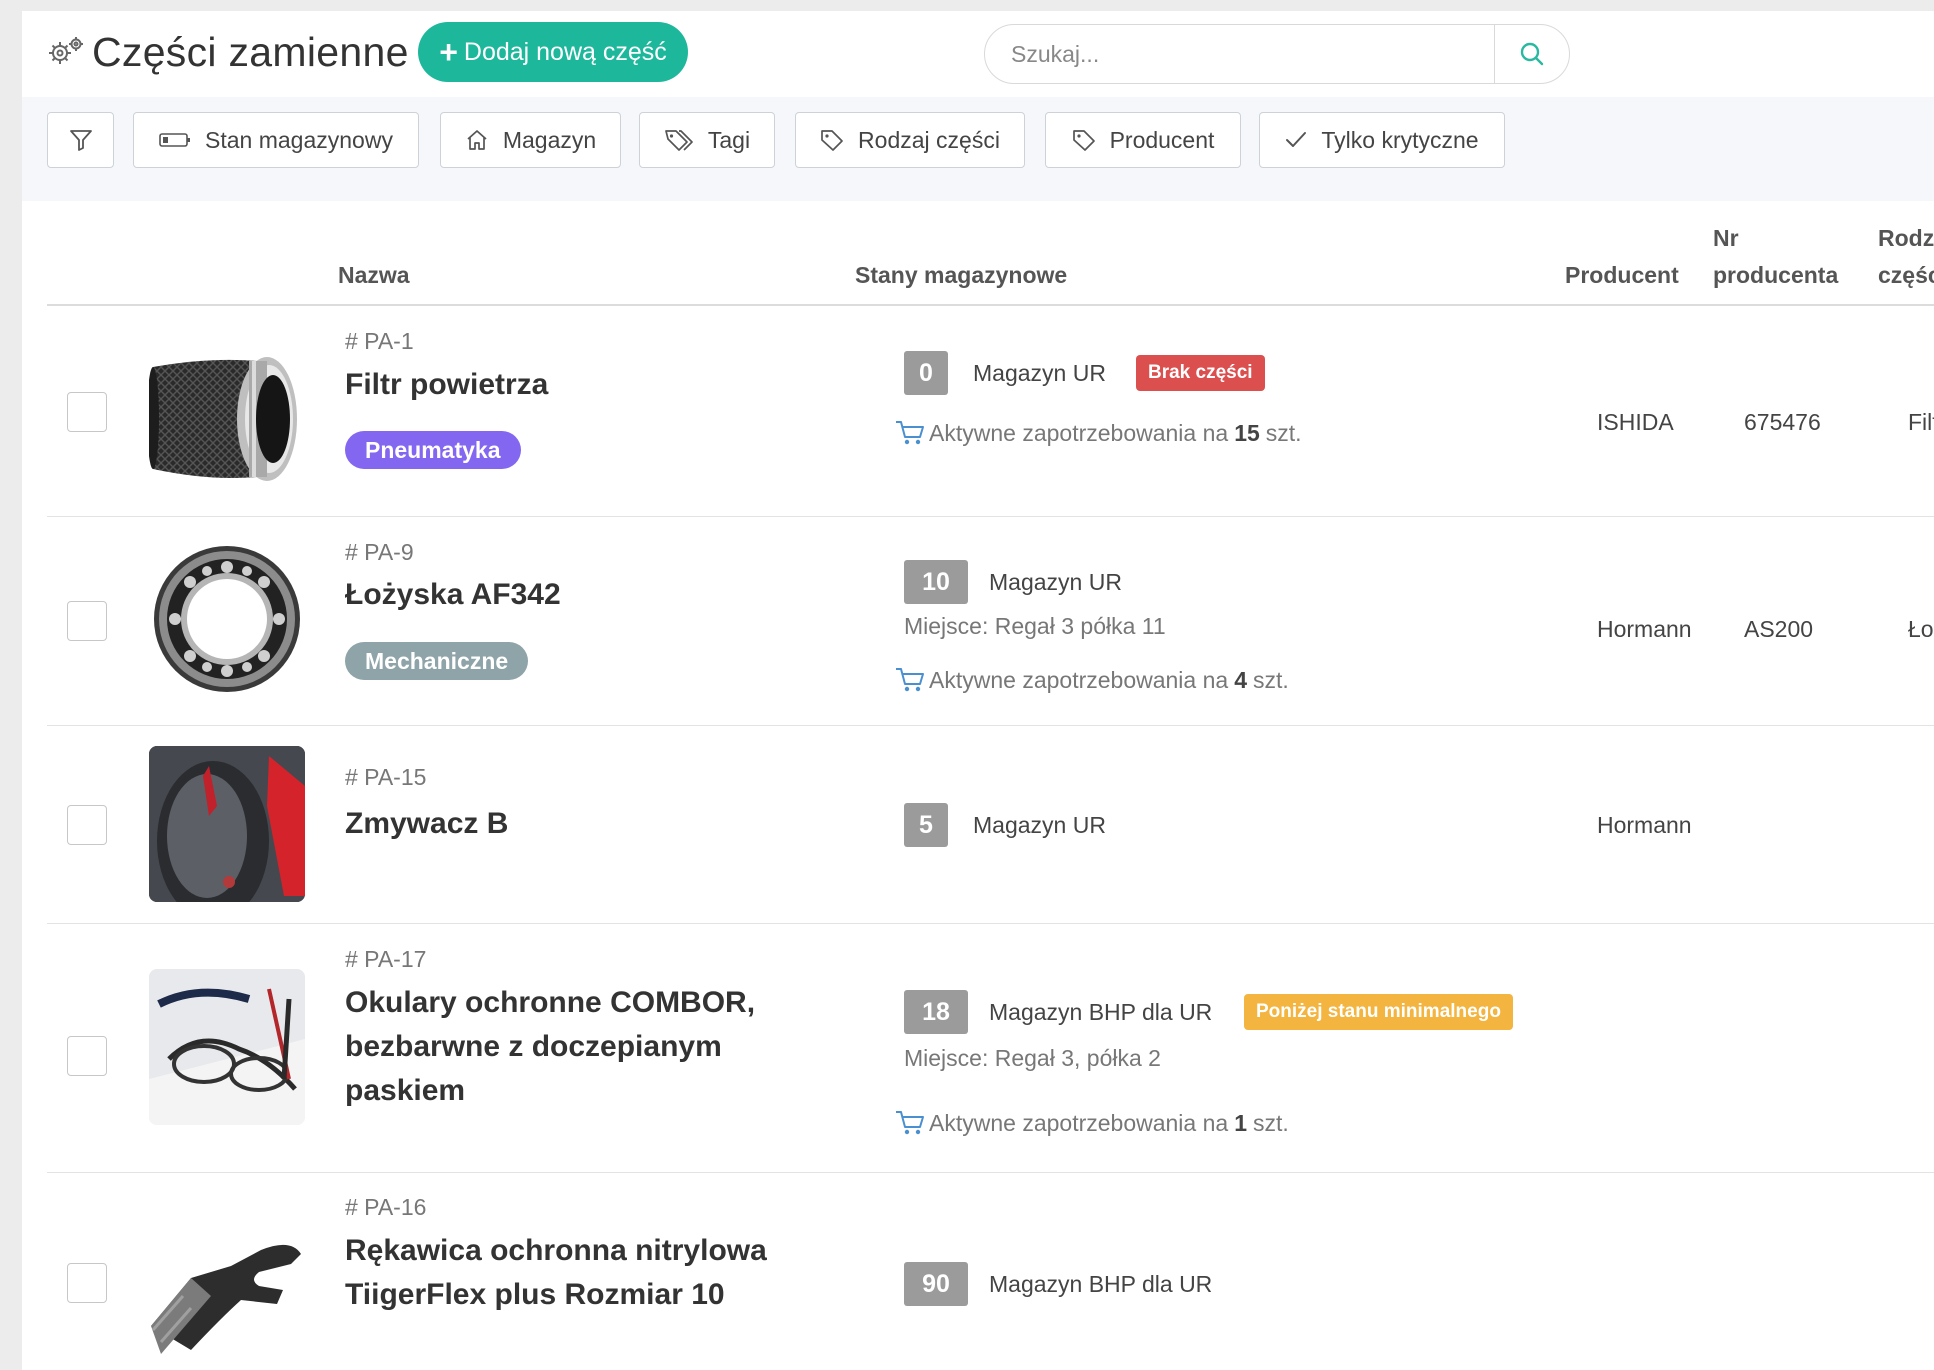 Image resolution: width=1934 pixels, height=1370 pixels. I want to click on filter-producer-label: Producent, so click(1162, 139).